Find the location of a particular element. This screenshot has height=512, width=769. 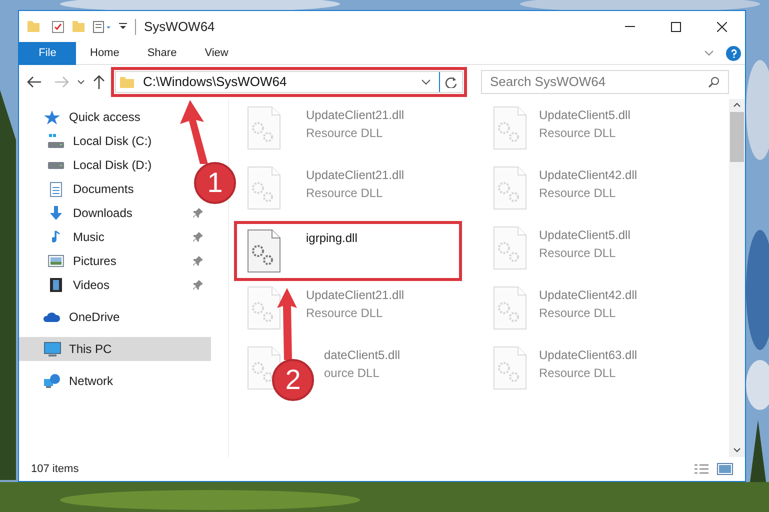

ribbon-tab: File is located at coordinates (47, 53).